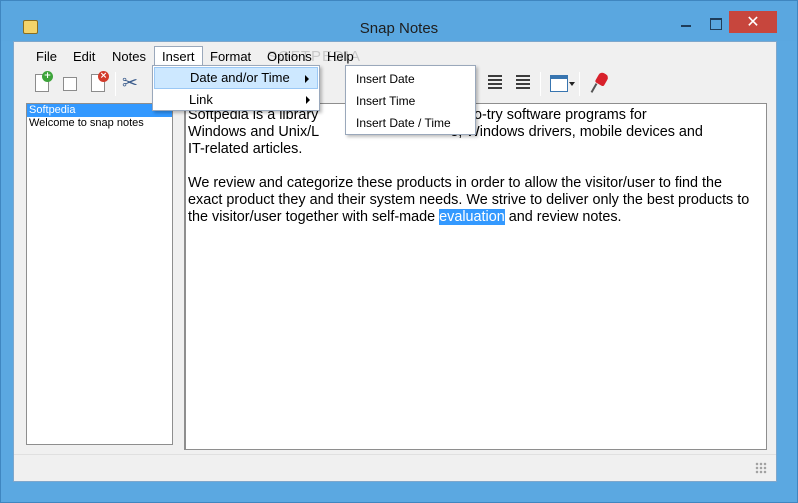  Describe the element at coordinates (201, 99) in the screenshot. I see `menu-item-label: Link` at that location.